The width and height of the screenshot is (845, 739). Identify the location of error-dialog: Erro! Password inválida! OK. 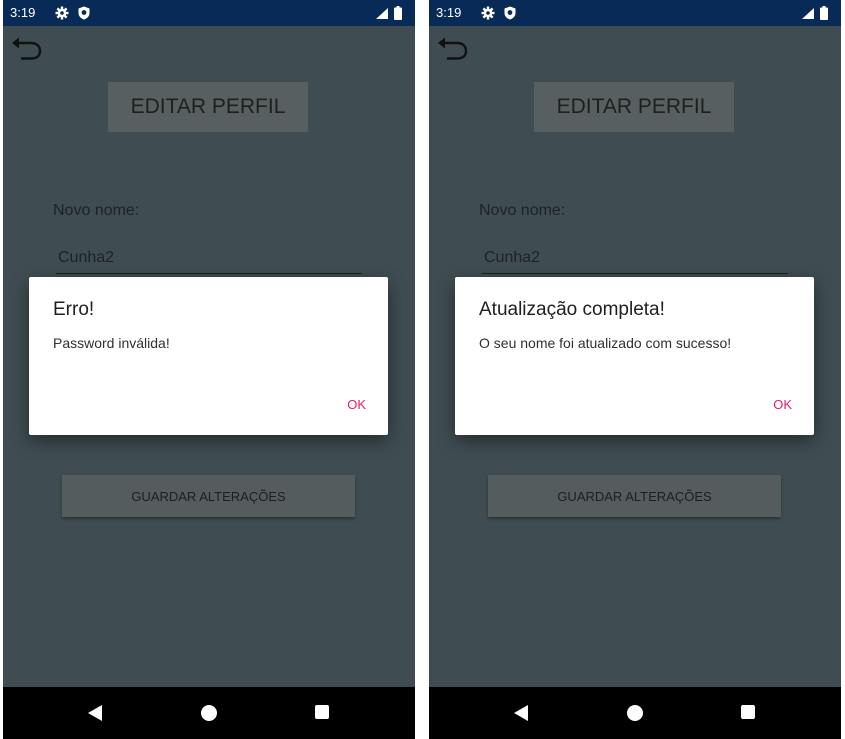
(208, 356).